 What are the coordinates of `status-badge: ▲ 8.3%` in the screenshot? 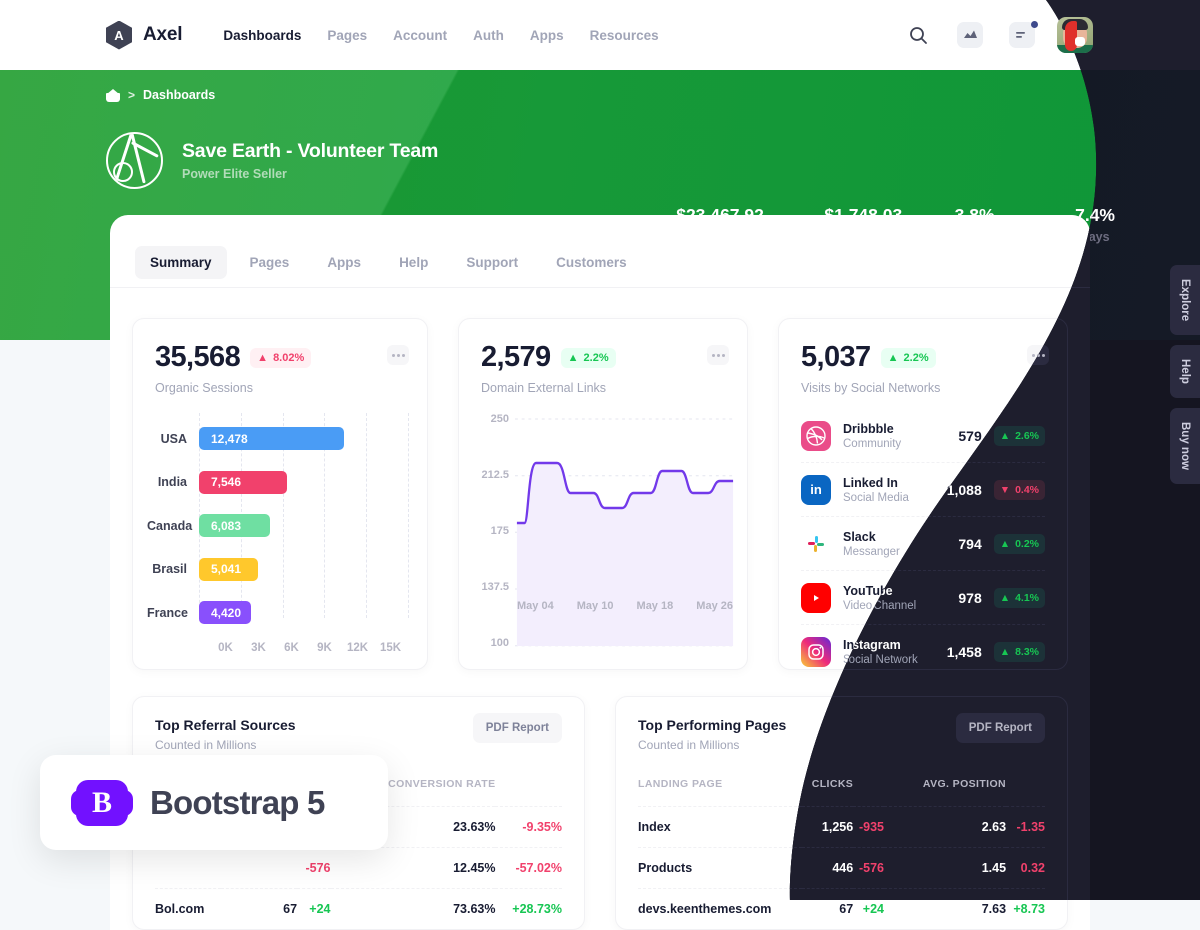 It's located at (1019, 652).